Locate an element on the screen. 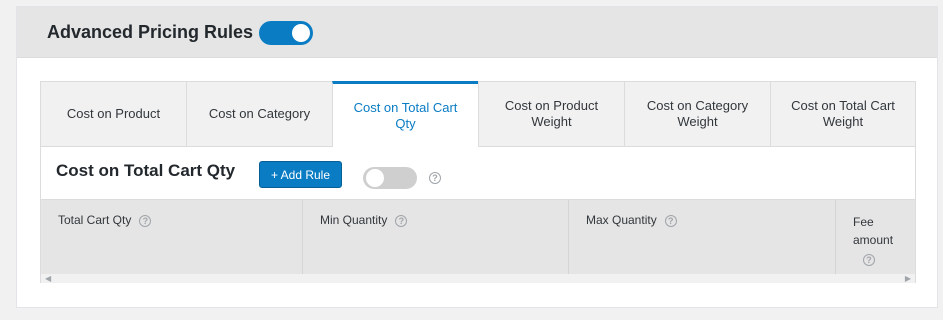 Image resolution: width=943 pixels, height=320 pixels. tab-cost-on-product: Cost on Product is located at coordinates (113, 114).